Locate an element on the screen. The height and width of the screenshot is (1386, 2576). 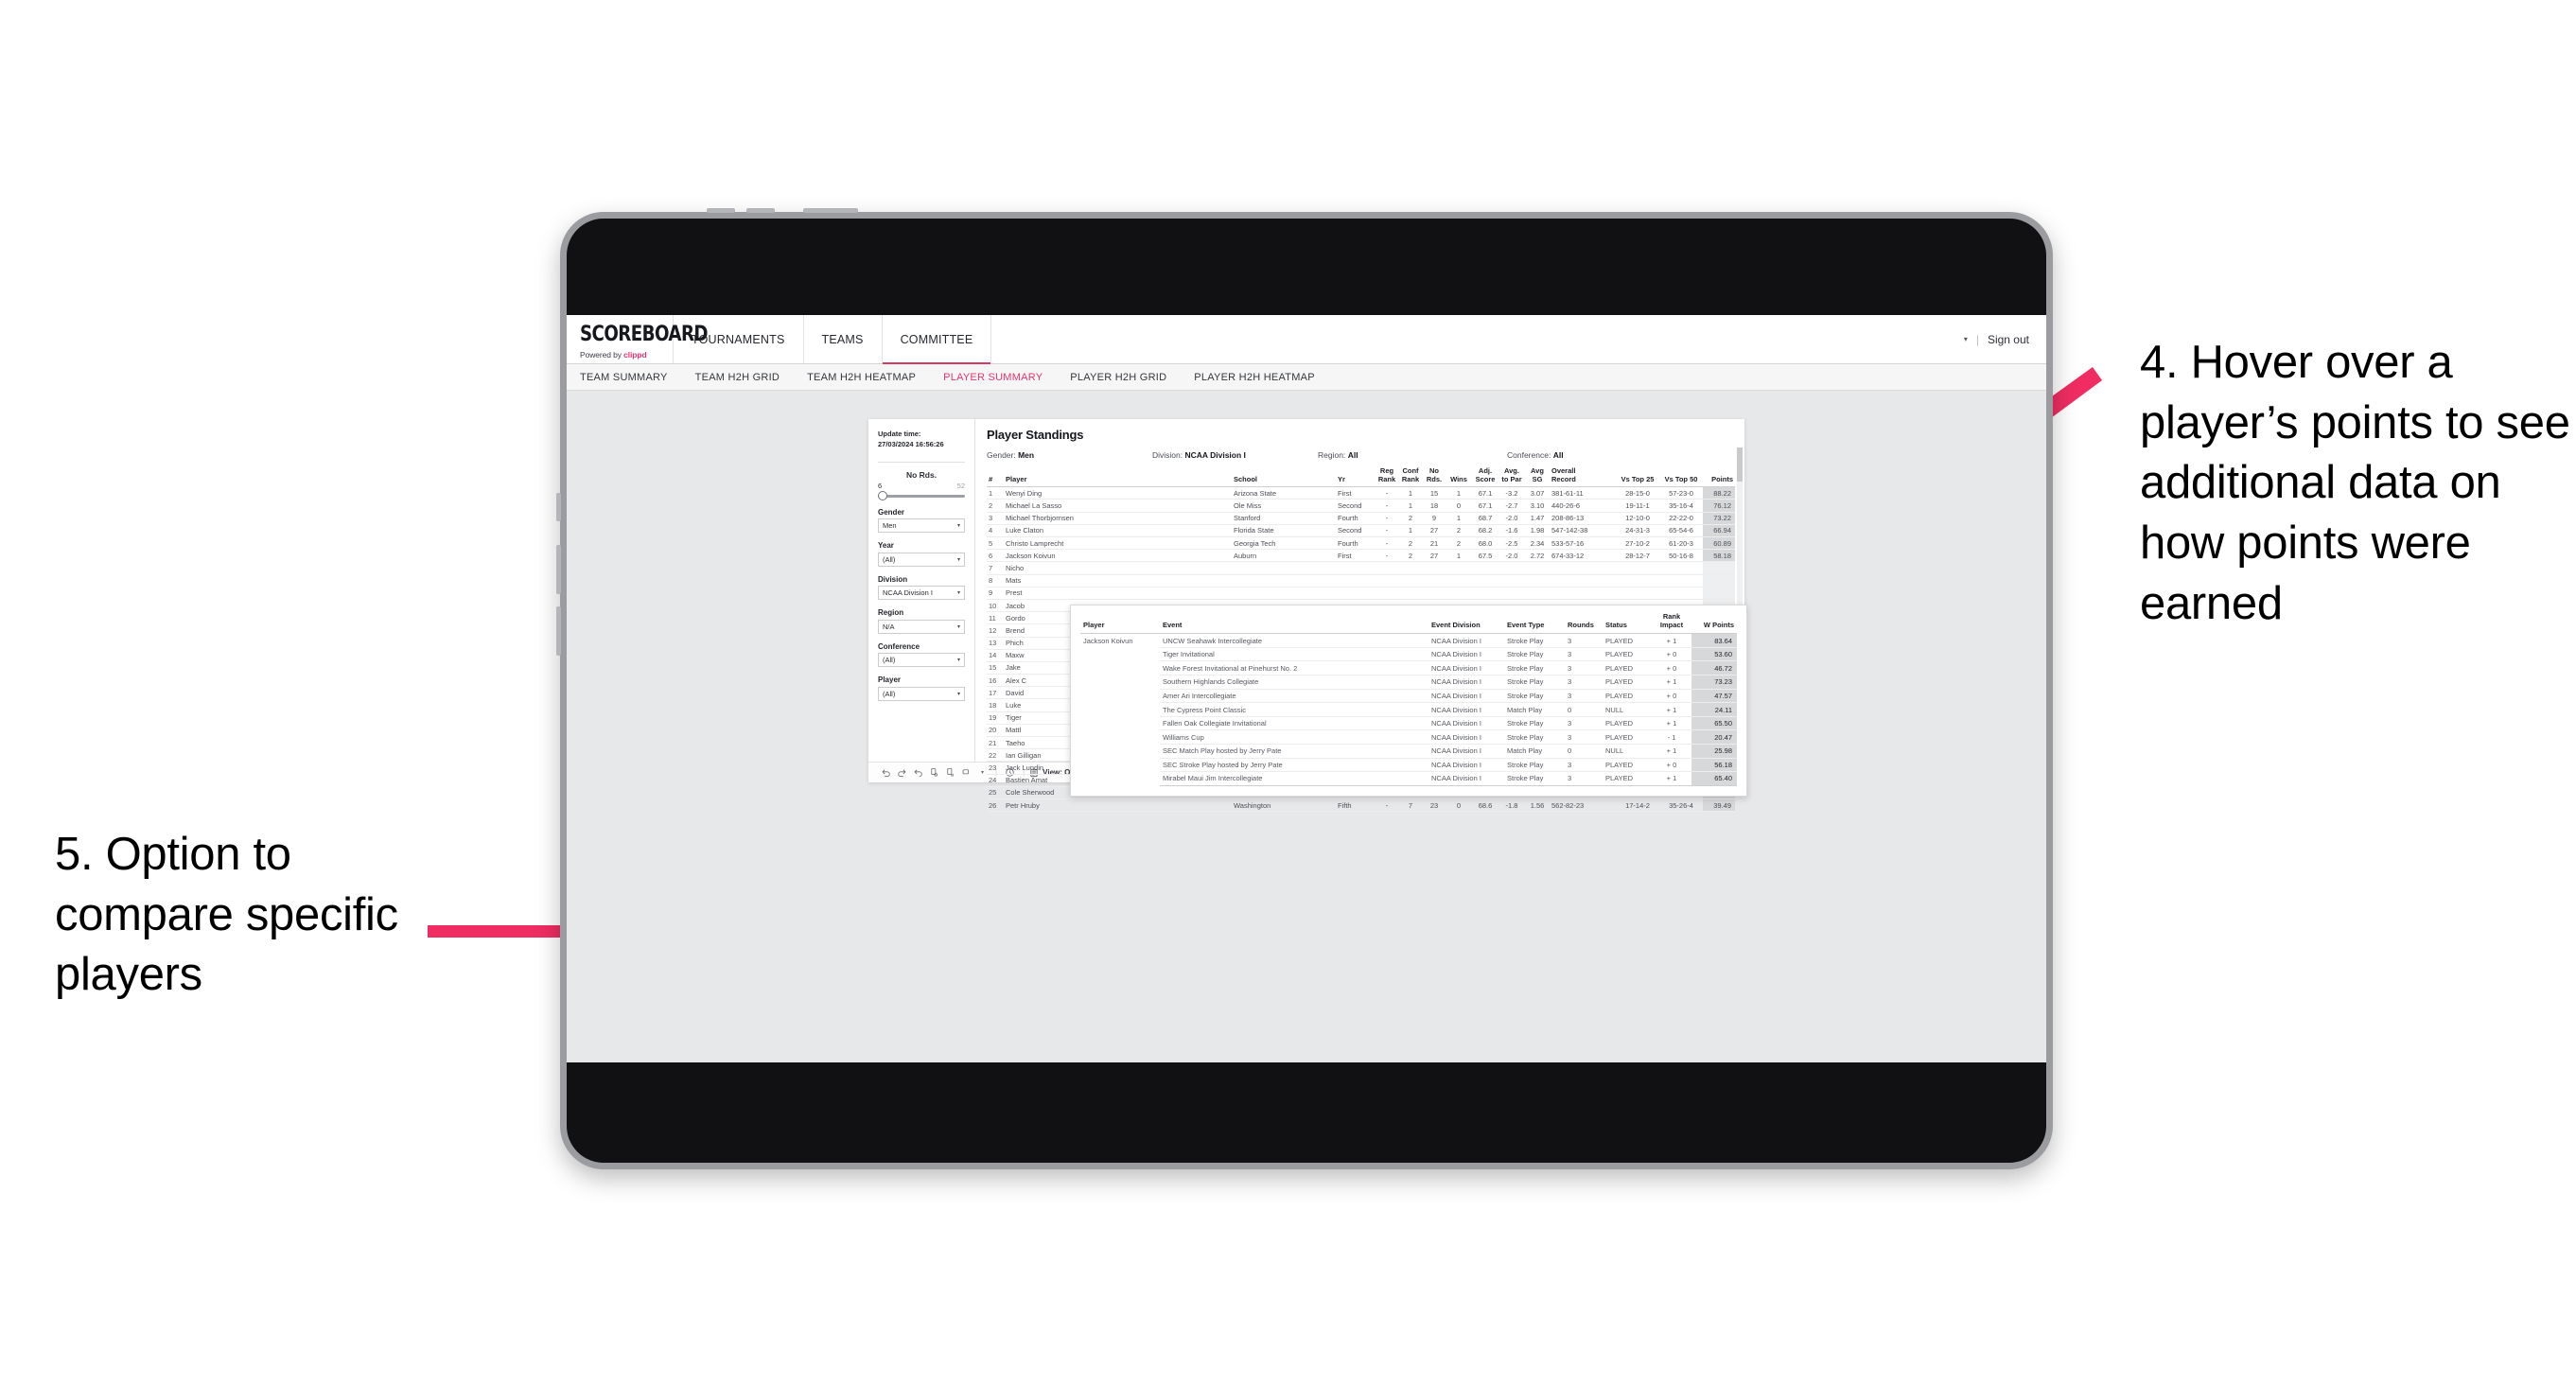
col-header: Reg Rank is located at coordinates (1387, 476).